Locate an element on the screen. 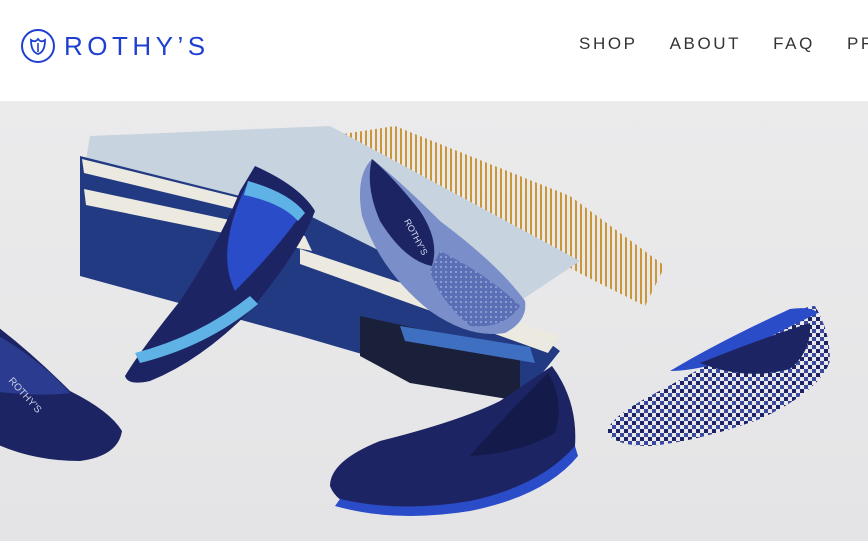 This screenshot has width=868, height=541. main-nav: SHOP ABOUT FAQ PRE is located at coordinates (723, 44).